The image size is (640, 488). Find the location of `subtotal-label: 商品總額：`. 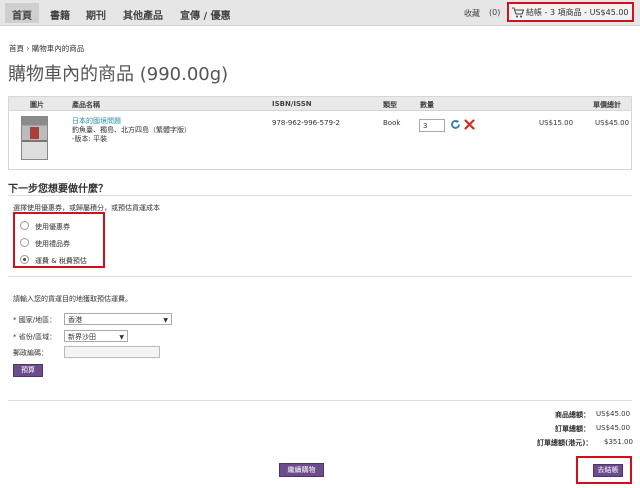

subtotal-label: 商品總額： is located at coordinates (572, 415).